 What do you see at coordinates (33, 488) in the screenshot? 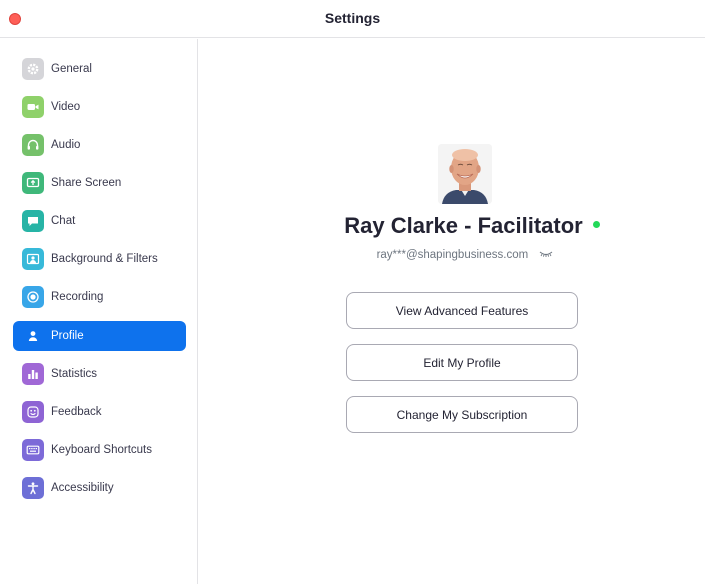
I see `accessibility-icon` at bounding box center [33, 488].